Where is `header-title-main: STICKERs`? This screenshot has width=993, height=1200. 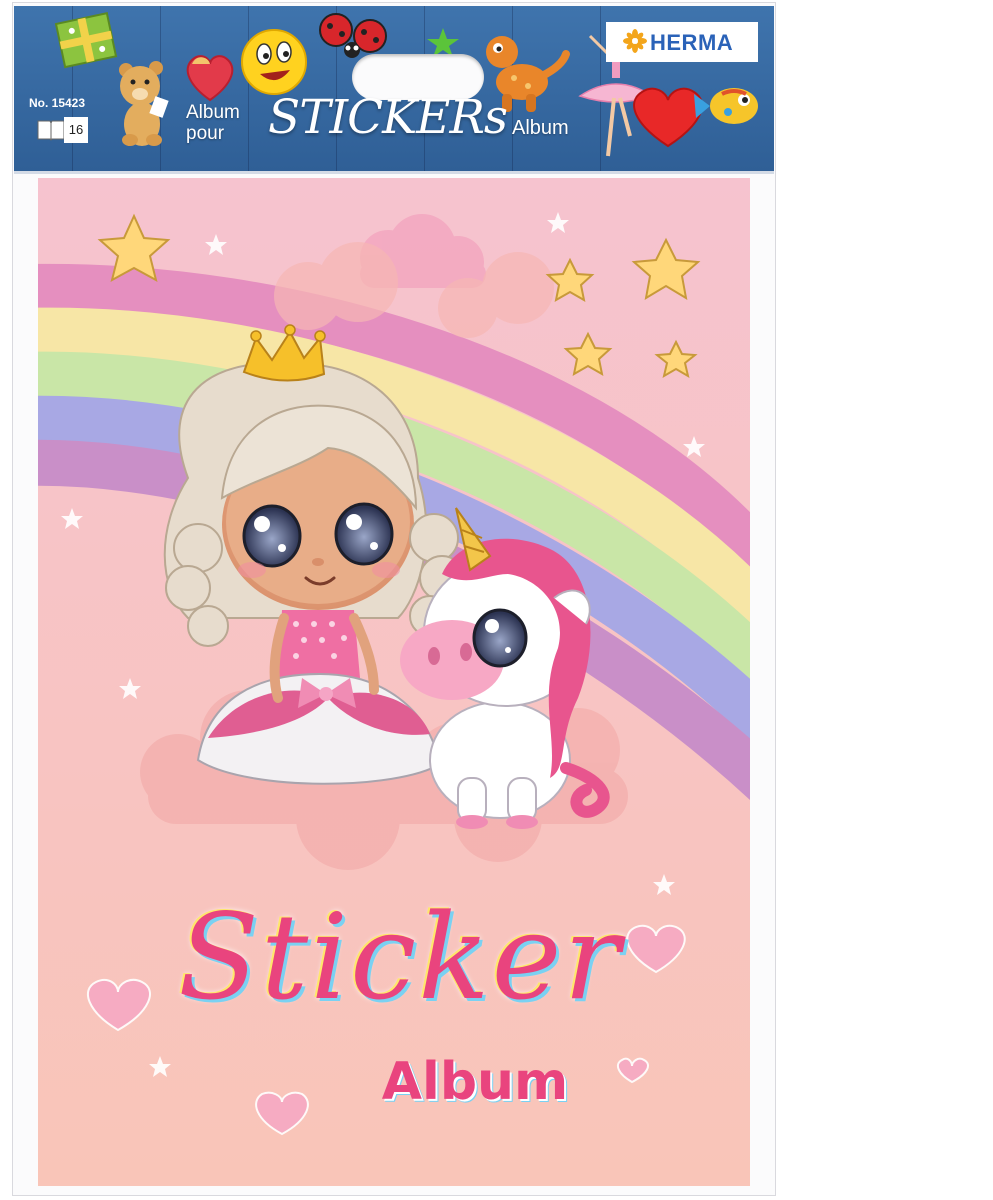 header-title-main: STICKERs is located at coordinates (388, 117).